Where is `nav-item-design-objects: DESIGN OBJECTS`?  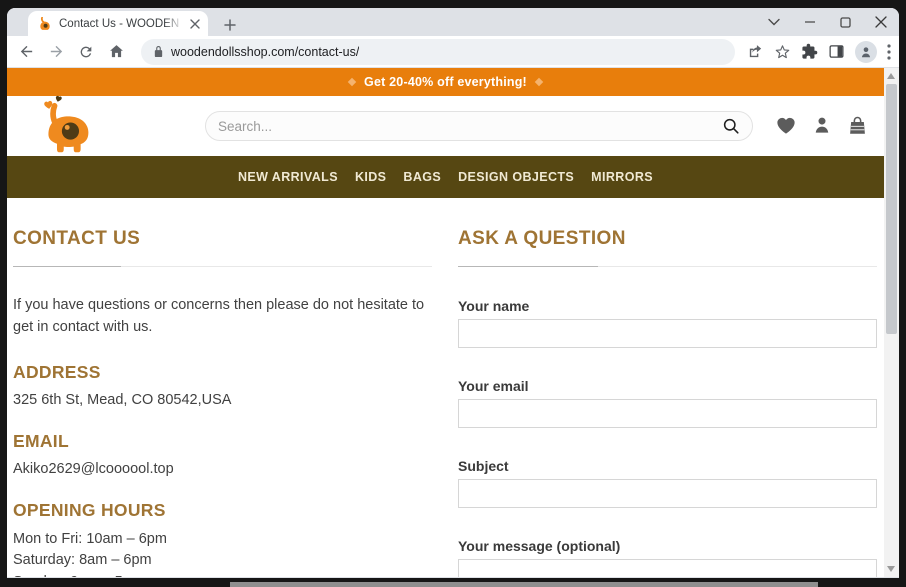
nav-item-design-objects: DESIGN OBJECTS is located at coordinates (516, 177).